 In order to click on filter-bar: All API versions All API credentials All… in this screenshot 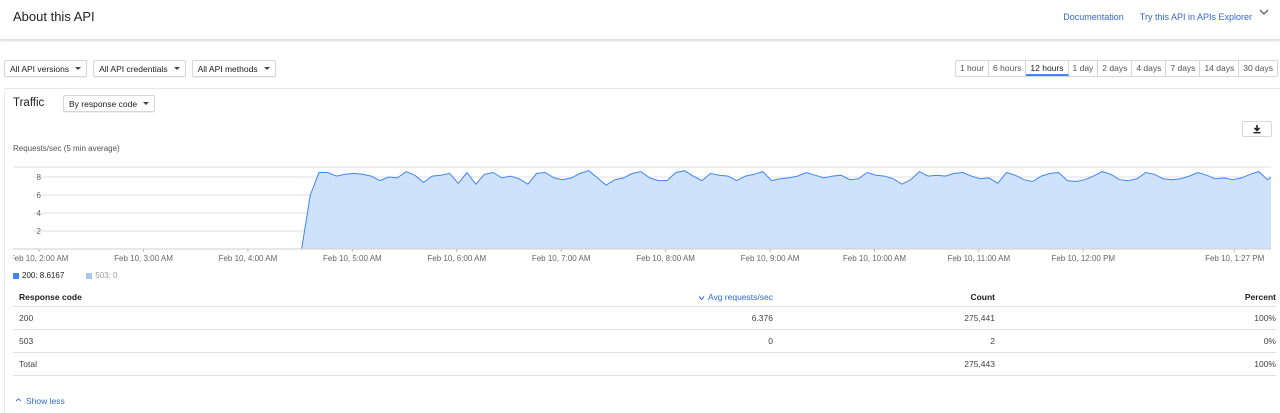, I will do `click(140, 68)`.